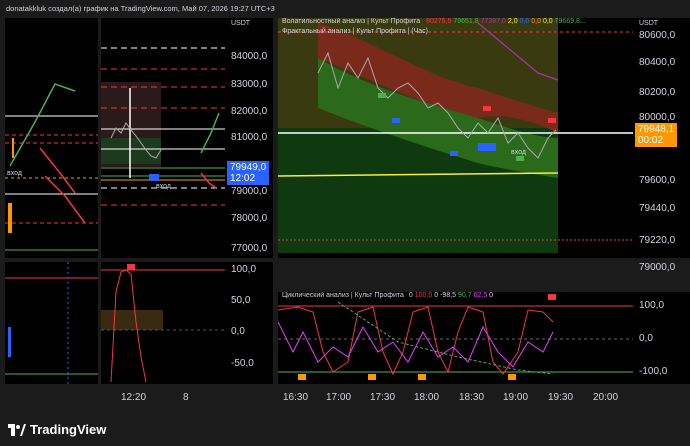 The height and width of the screenshot is (446, 690). I want to click on current-price-label-main: 79948,1 00:02, so click(656, 135).